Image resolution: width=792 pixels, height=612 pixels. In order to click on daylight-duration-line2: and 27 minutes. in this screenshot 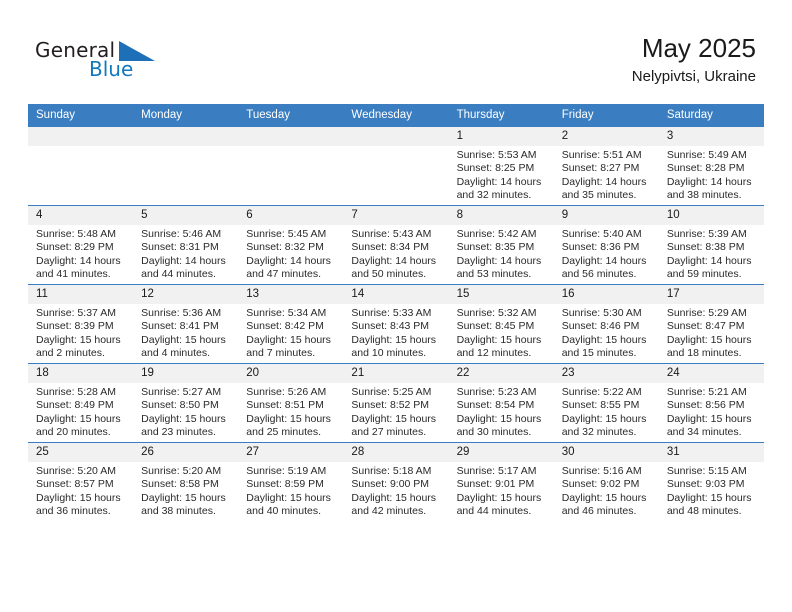, I will do `click(389, 432)`.